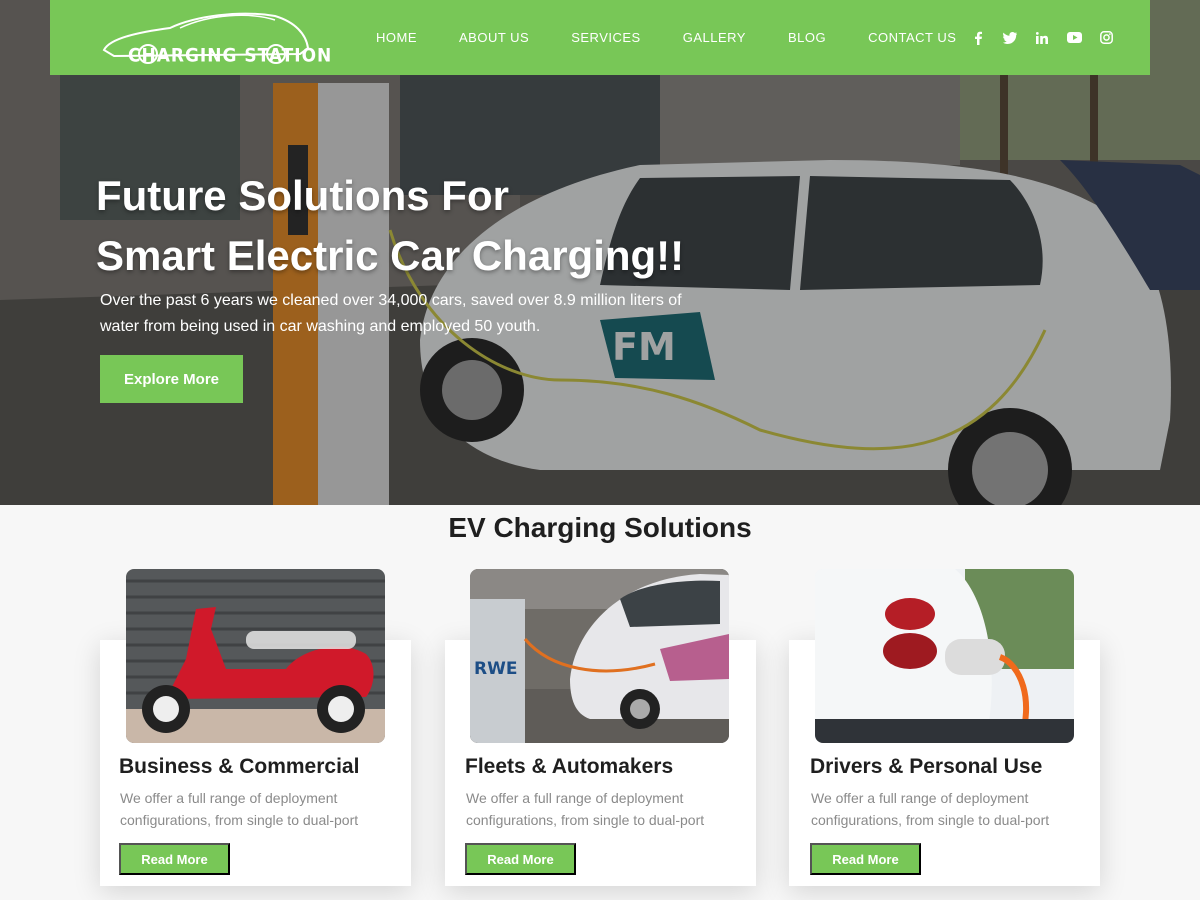  I want to click on nav-gallery: GALLERY, so click(714, 37).